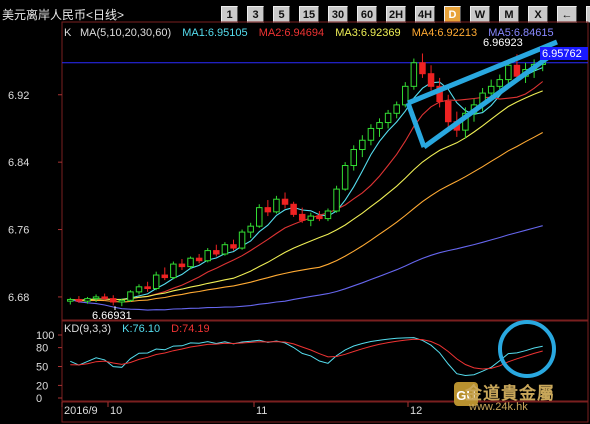 The image size is (590, 424). I want to click on kd-k-line, so click(306, 357).